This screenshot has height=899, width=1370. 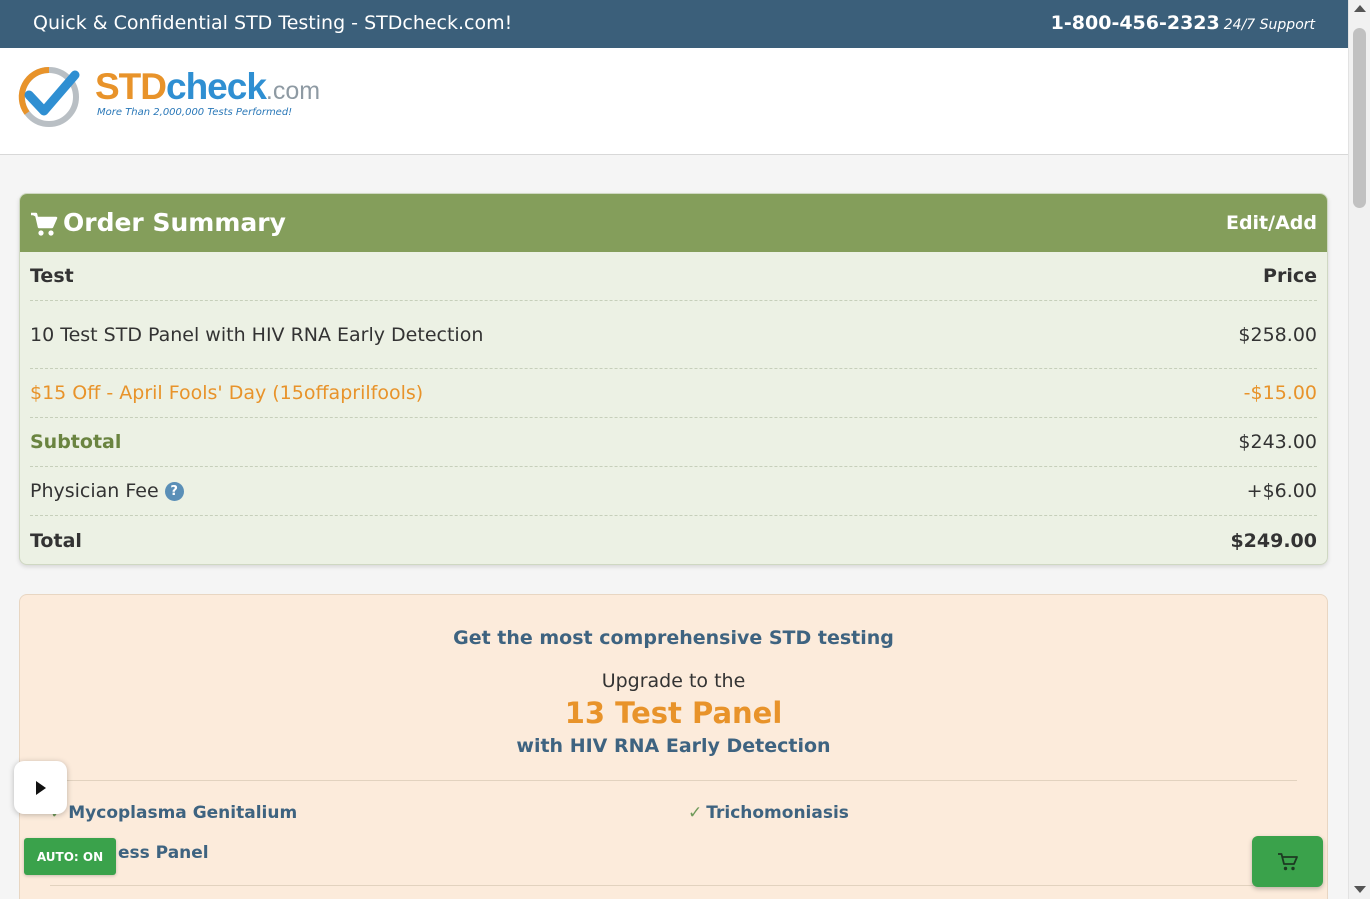 I want to click on play-icon, so click(x=40, y=787).